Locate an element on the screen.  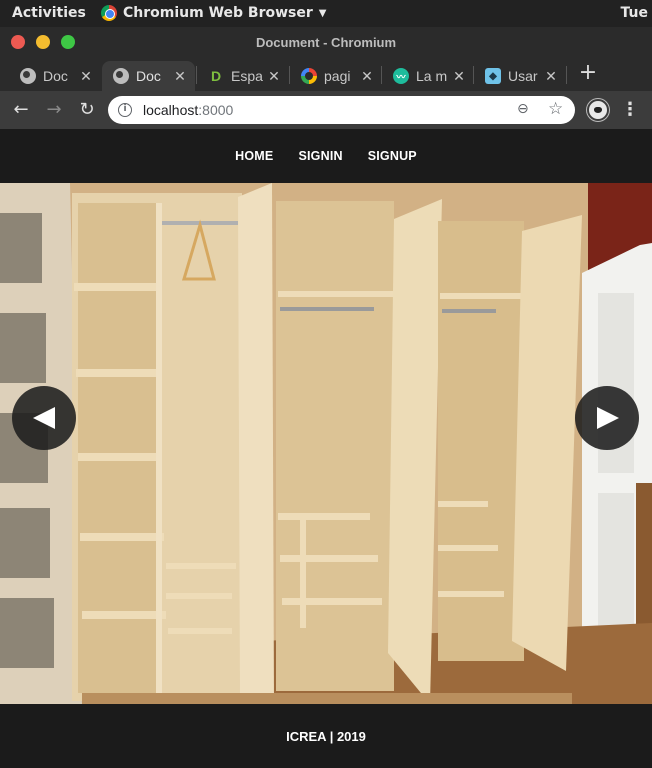
info-icon: i is located at coordinates (125, 110).